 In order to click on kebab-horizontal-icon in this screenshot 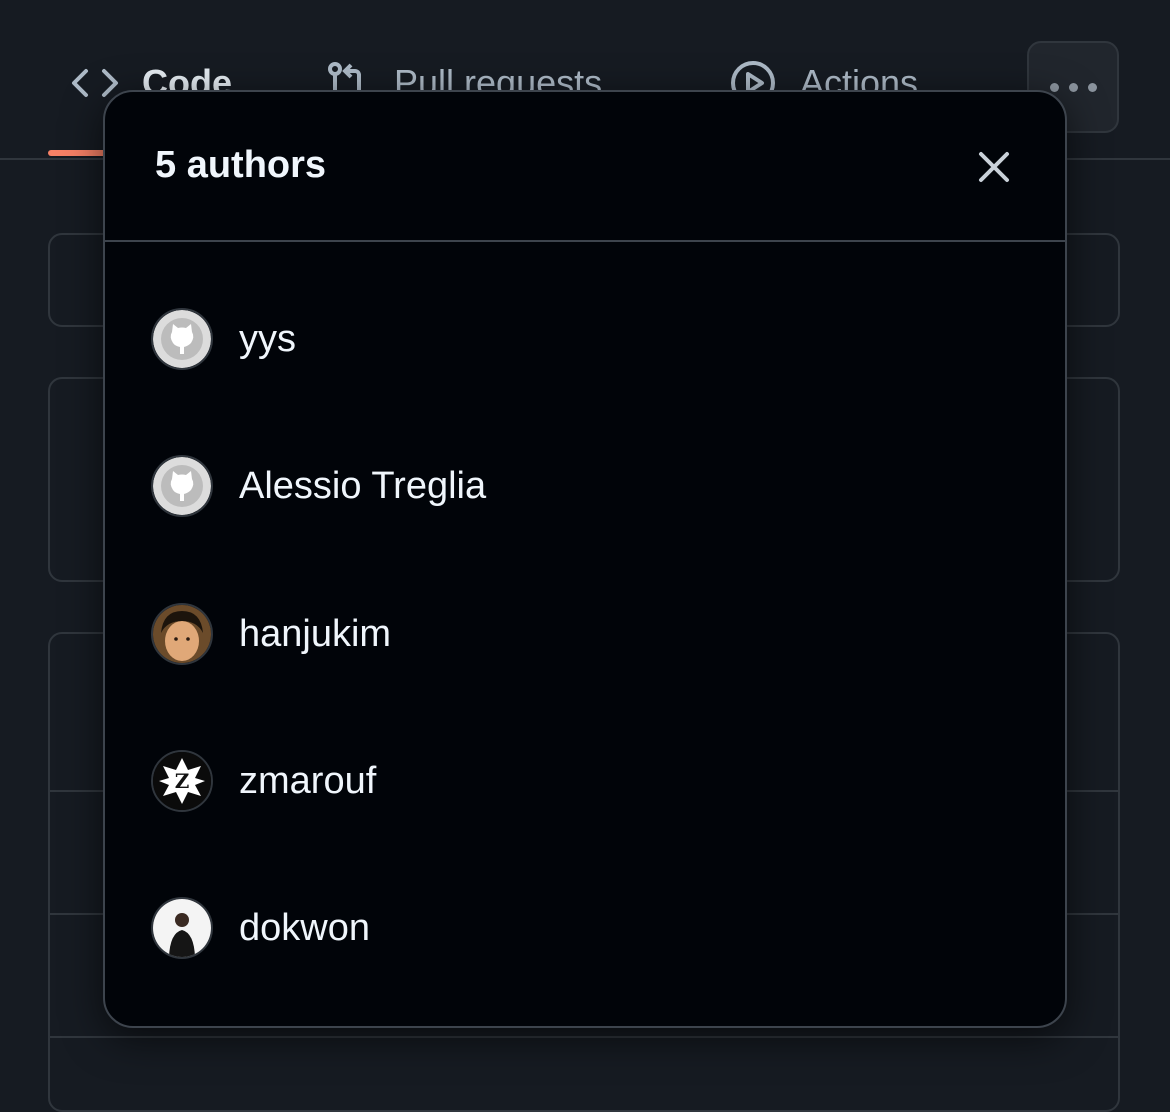, I will do `click(1073, 87)`.